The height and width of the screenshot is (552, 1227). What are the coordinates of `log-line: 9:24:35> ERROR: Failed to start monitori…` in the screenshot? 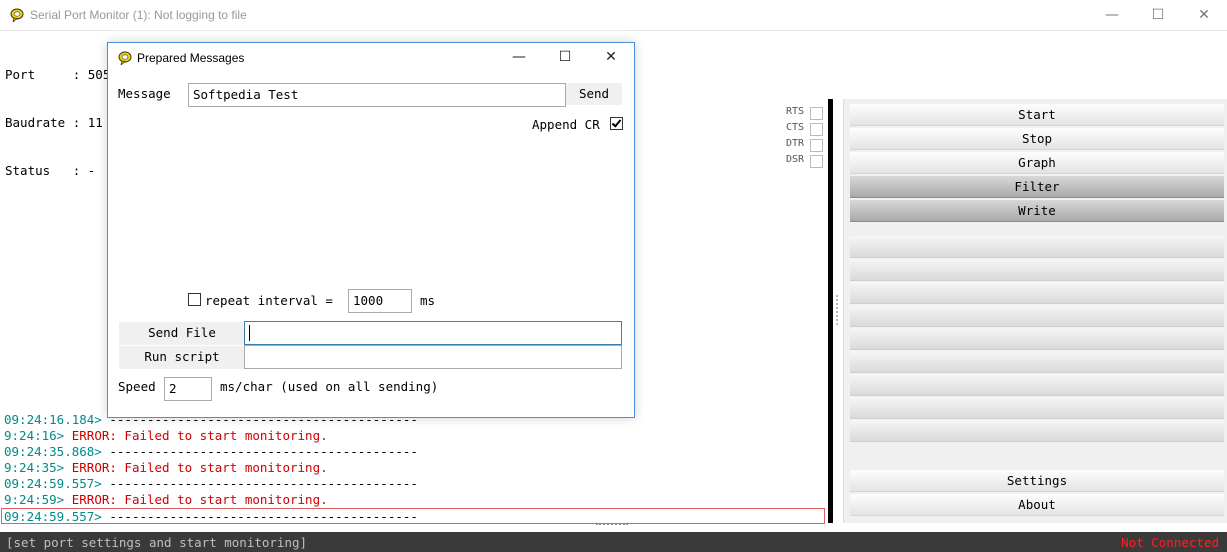 It's located at (414, 468).